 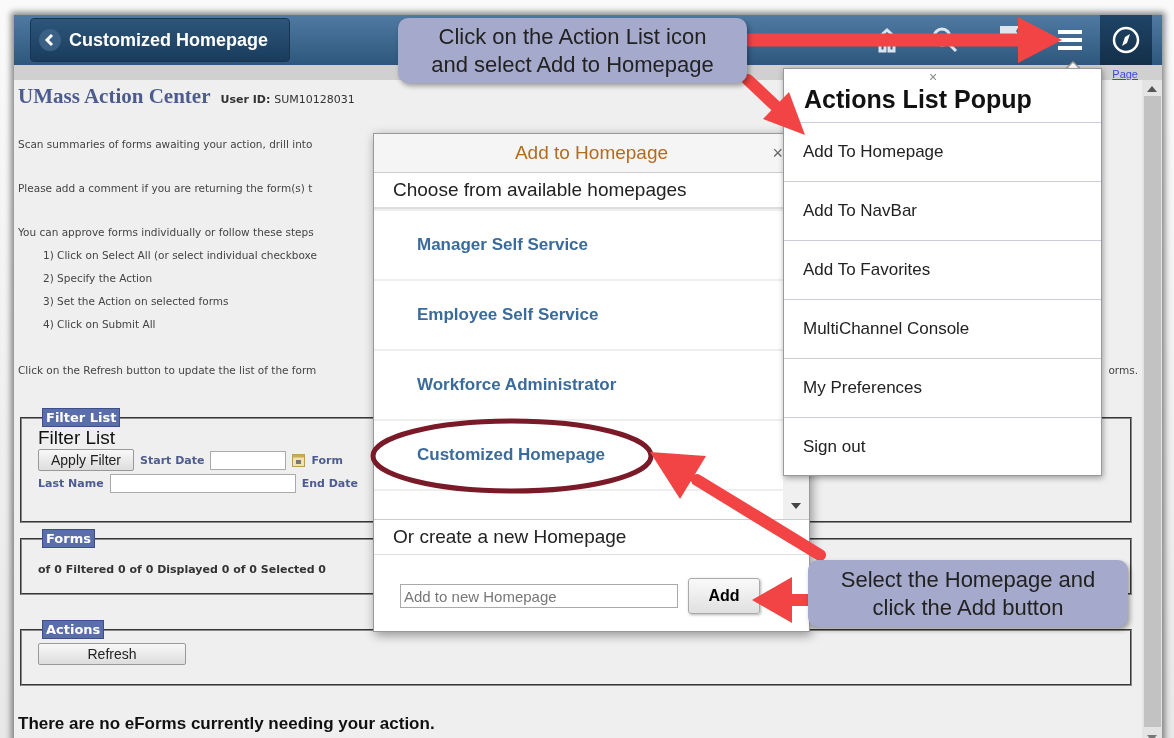 I want to click on page-title: UMass Action Center, so click(x=114, y=96).